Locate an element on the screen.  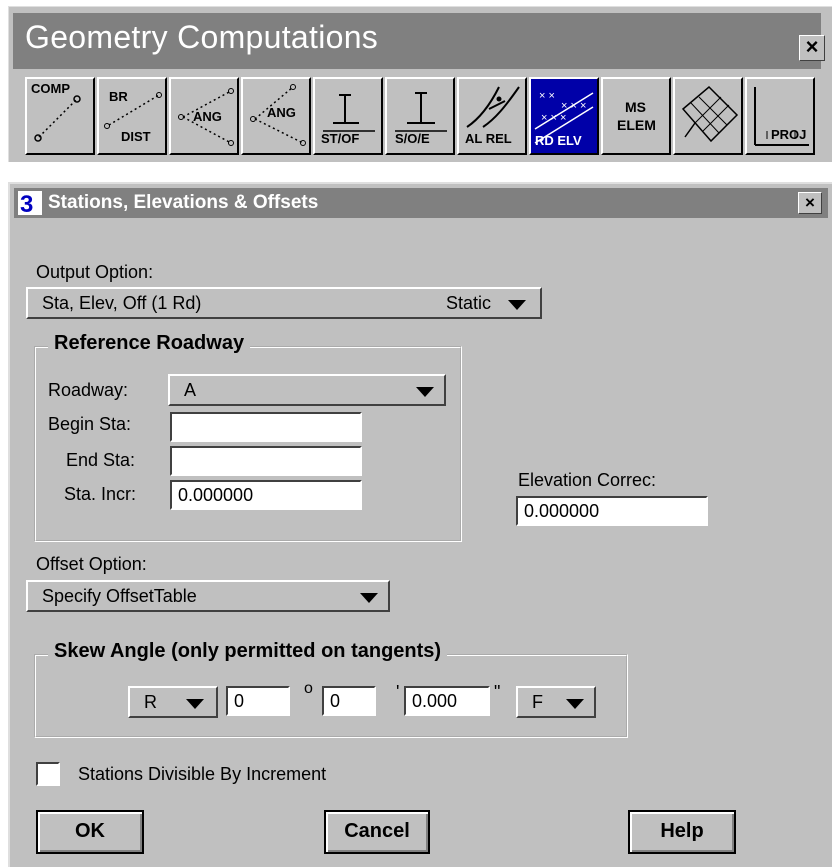
tool-ang-2-button: ANG is located at coordinates (276, 116).